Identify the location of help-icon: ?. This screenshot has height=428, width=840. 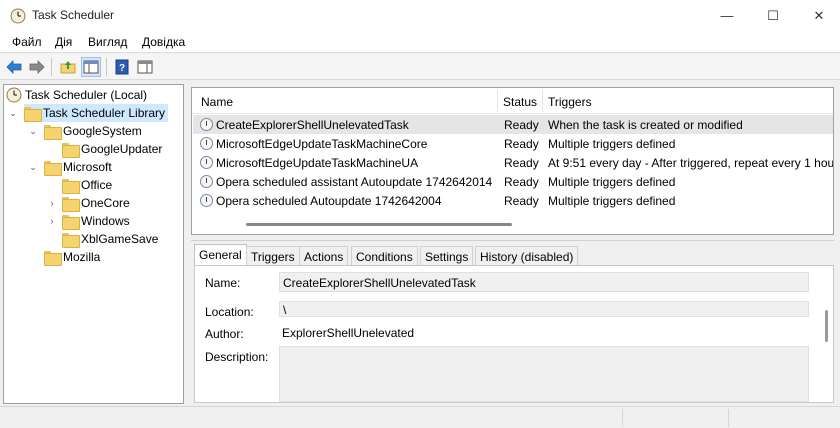
(122, 67).